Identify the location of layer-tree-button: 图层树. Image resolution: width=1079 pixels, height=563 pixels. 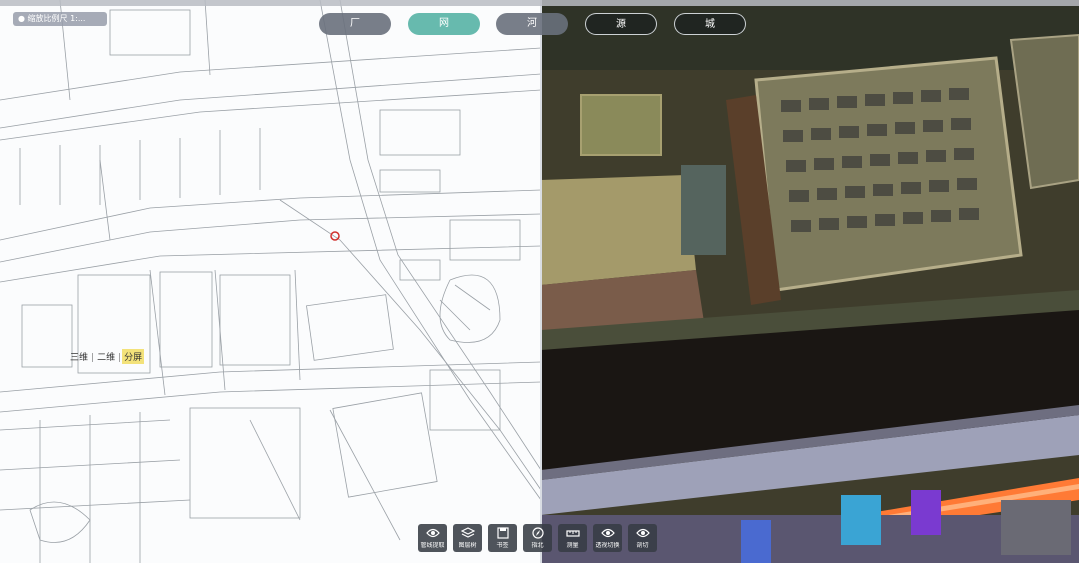
(467, 538).